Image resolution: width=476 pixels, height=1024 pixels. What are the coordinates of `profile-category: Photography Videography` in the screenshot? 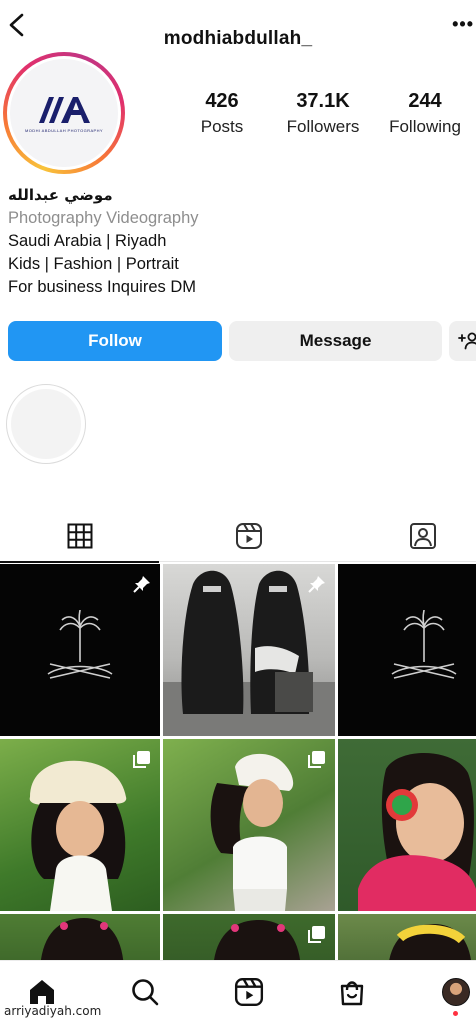 It's located at (103, 218).